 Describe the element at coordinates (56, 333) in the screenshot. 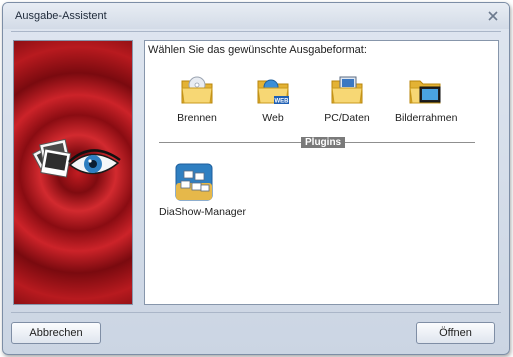

I see `cancel-button: Abbrechen` at that location.